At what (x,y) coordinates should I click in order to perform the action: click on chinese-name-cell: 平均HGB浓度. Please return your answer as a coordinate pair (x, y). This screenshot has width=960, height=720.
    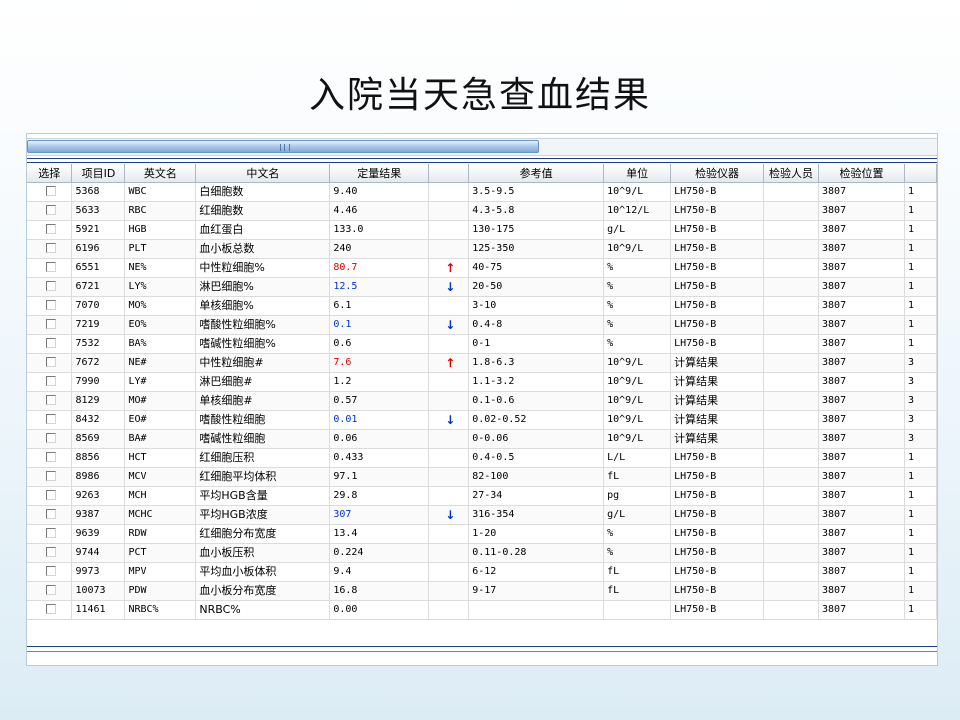
    Looking at the image, I should click on (263, 515).